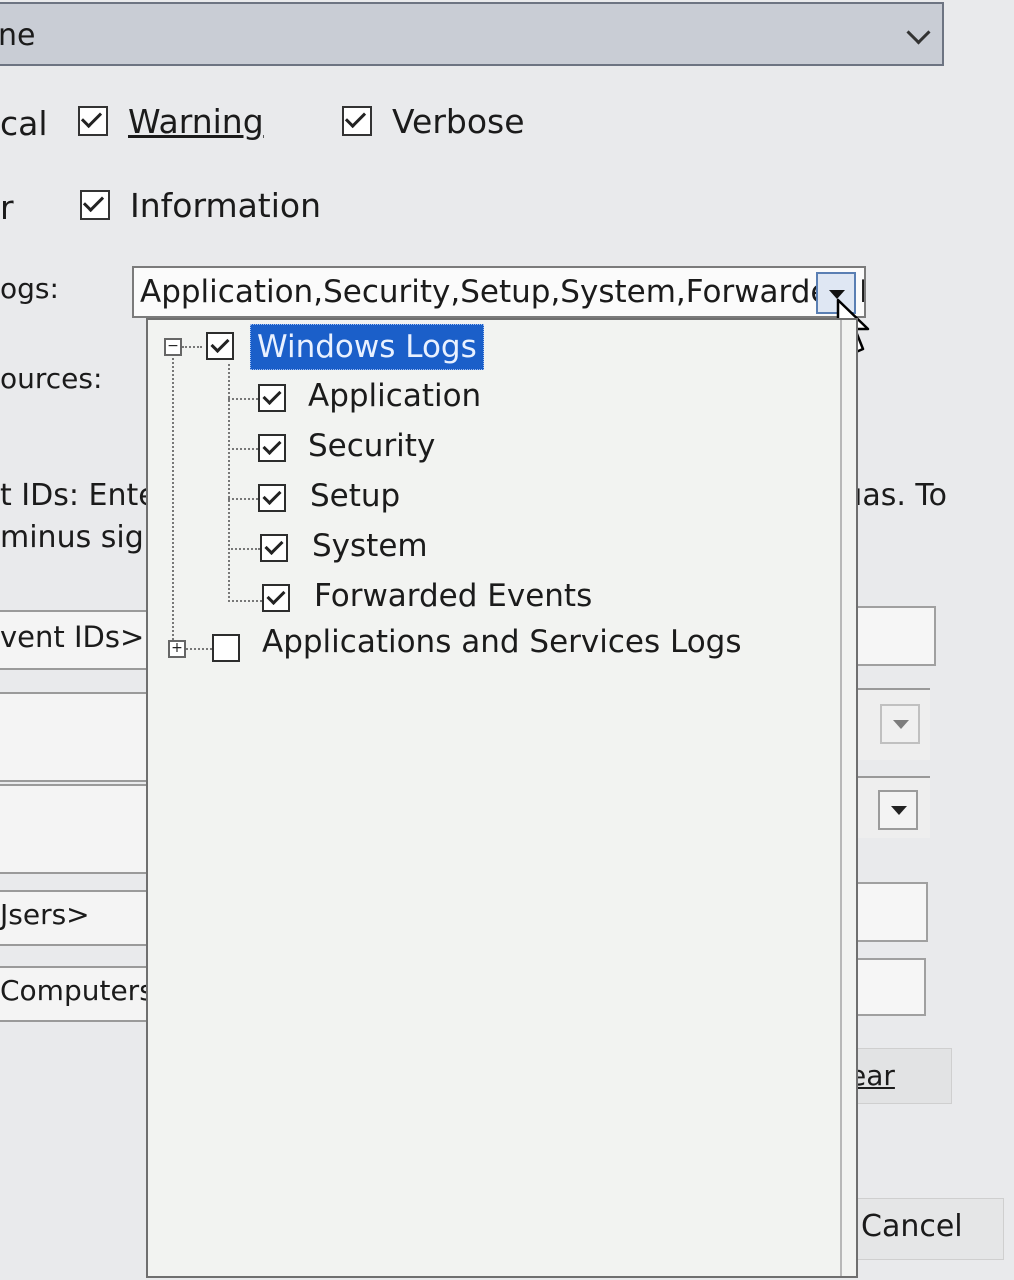  I want to click on setup-checkbox, so click(272, 498).